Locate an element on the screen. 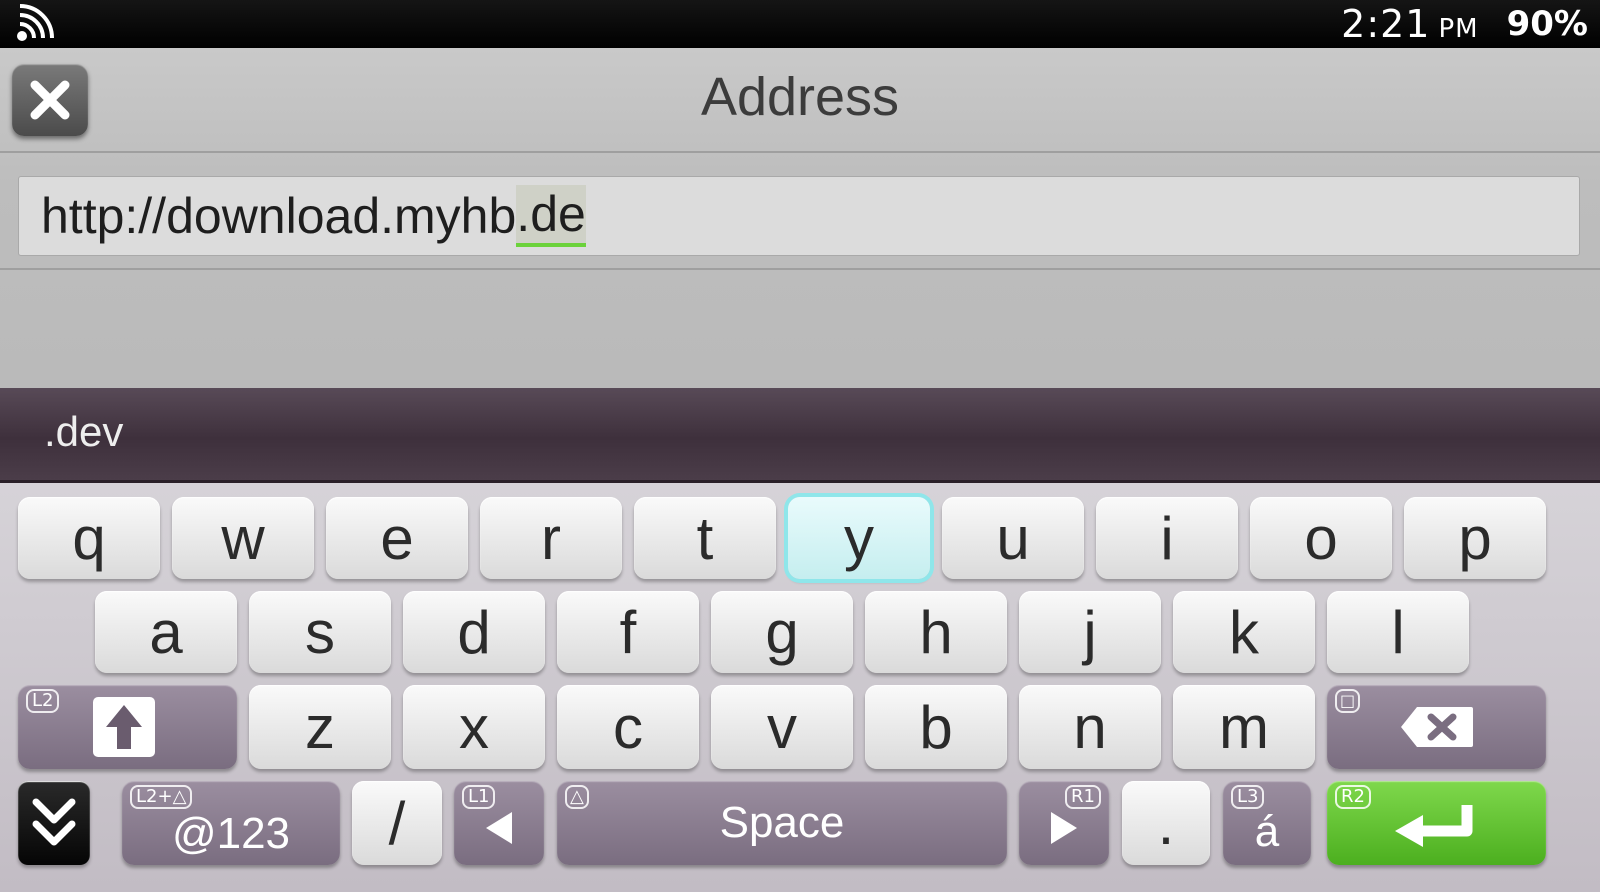 Image resolution: width=1600 pixels, height=892 pixels. key-l: l is located at coordinates (1398, 632).